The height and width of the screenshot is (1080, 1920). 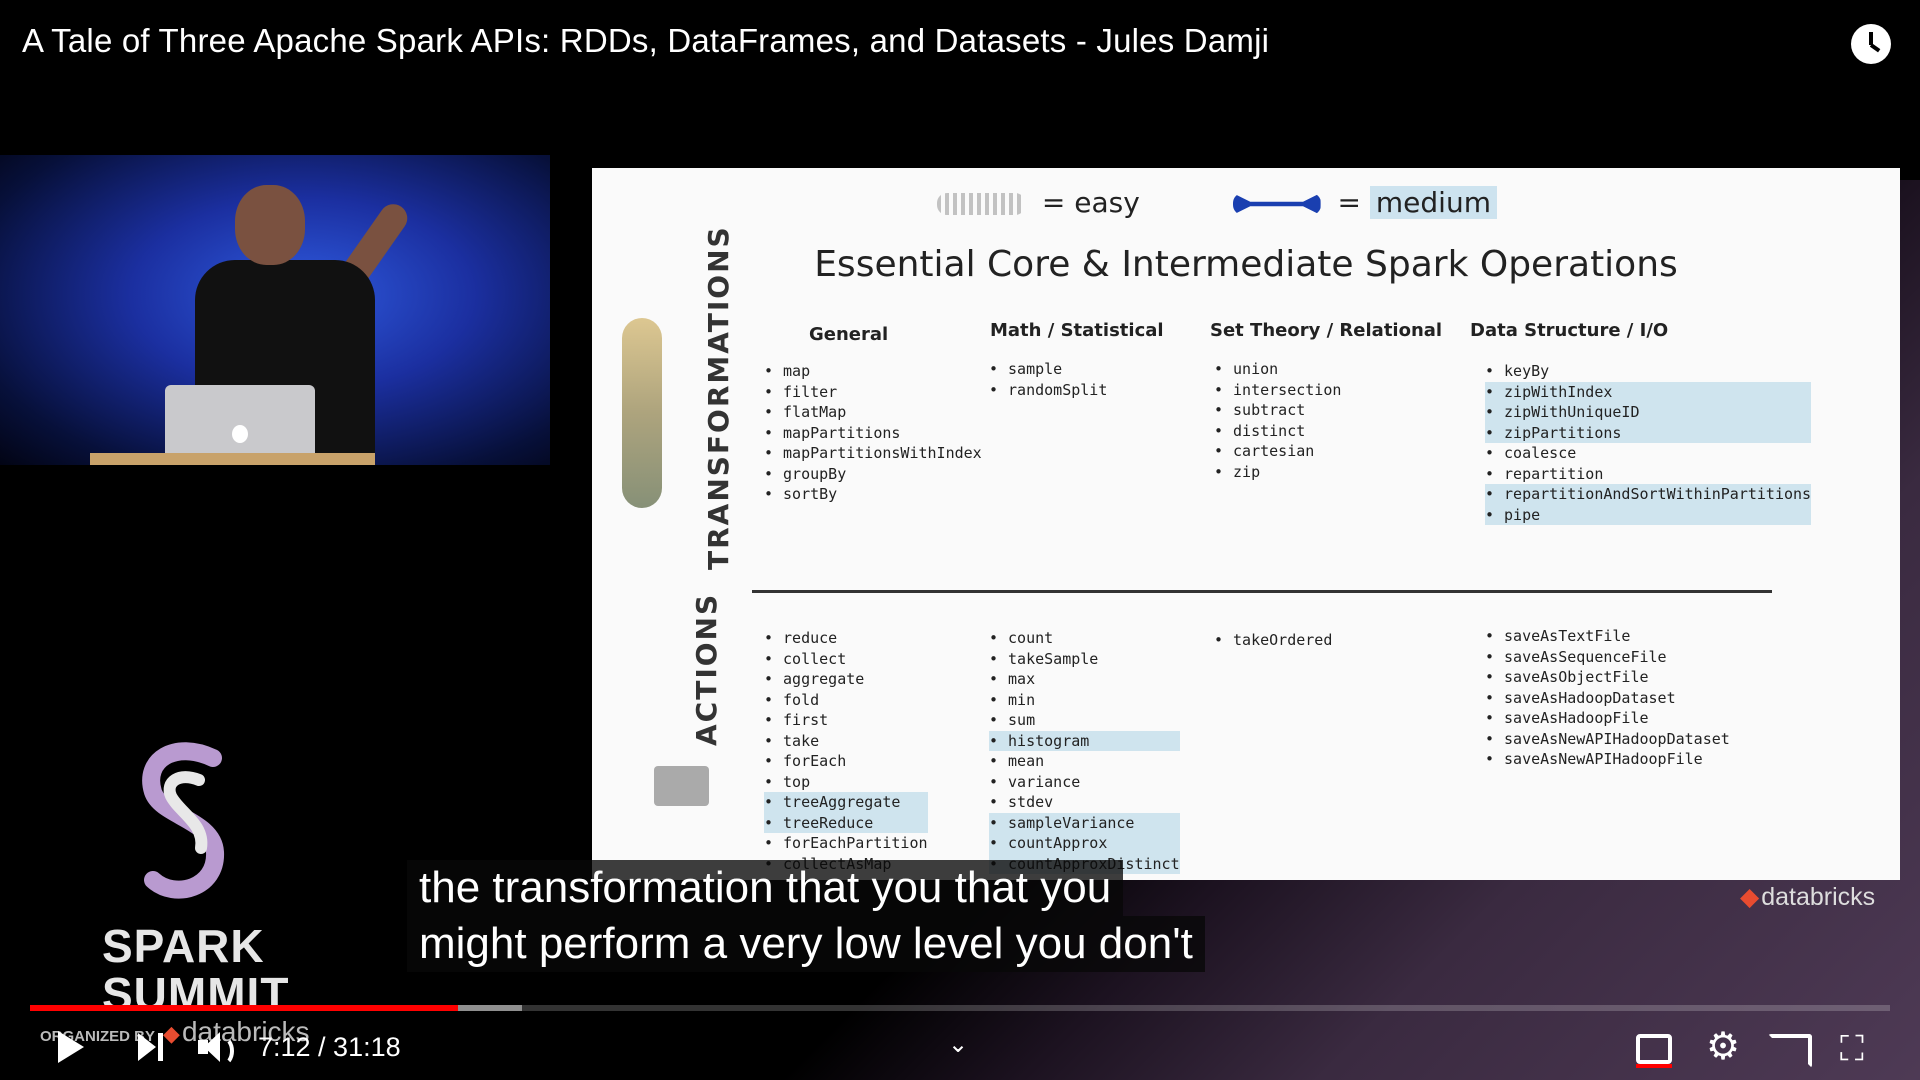 What do you see at coordinates (71, 1047) in the screenshot?
I see `play-icon` at bounding box center [71, 1047].